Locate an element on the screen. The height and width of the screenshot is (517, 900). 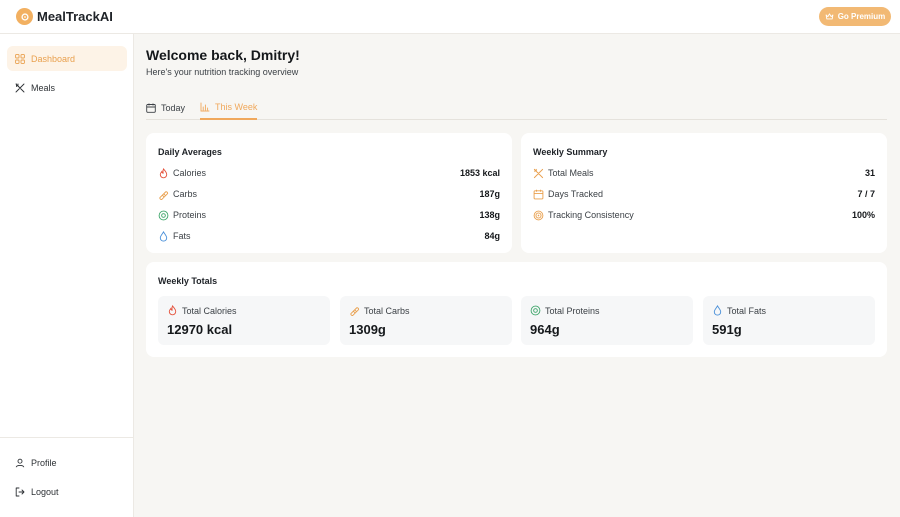
total-value: 591g is located at coordinates (727, 329).